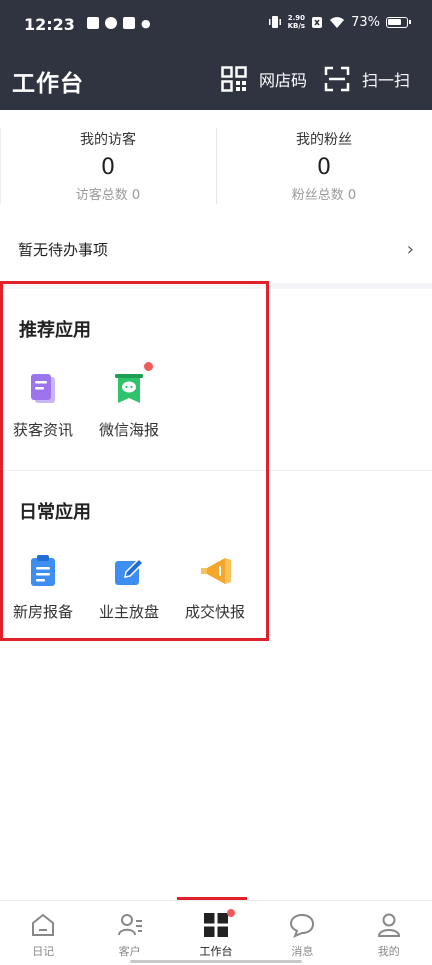 Image resolution: width=432 pixels, height=965 pixels. What do you see at coordinates (219, 923) in the screenshot?
I see `grid-icon` at bounding box center [219, 923].